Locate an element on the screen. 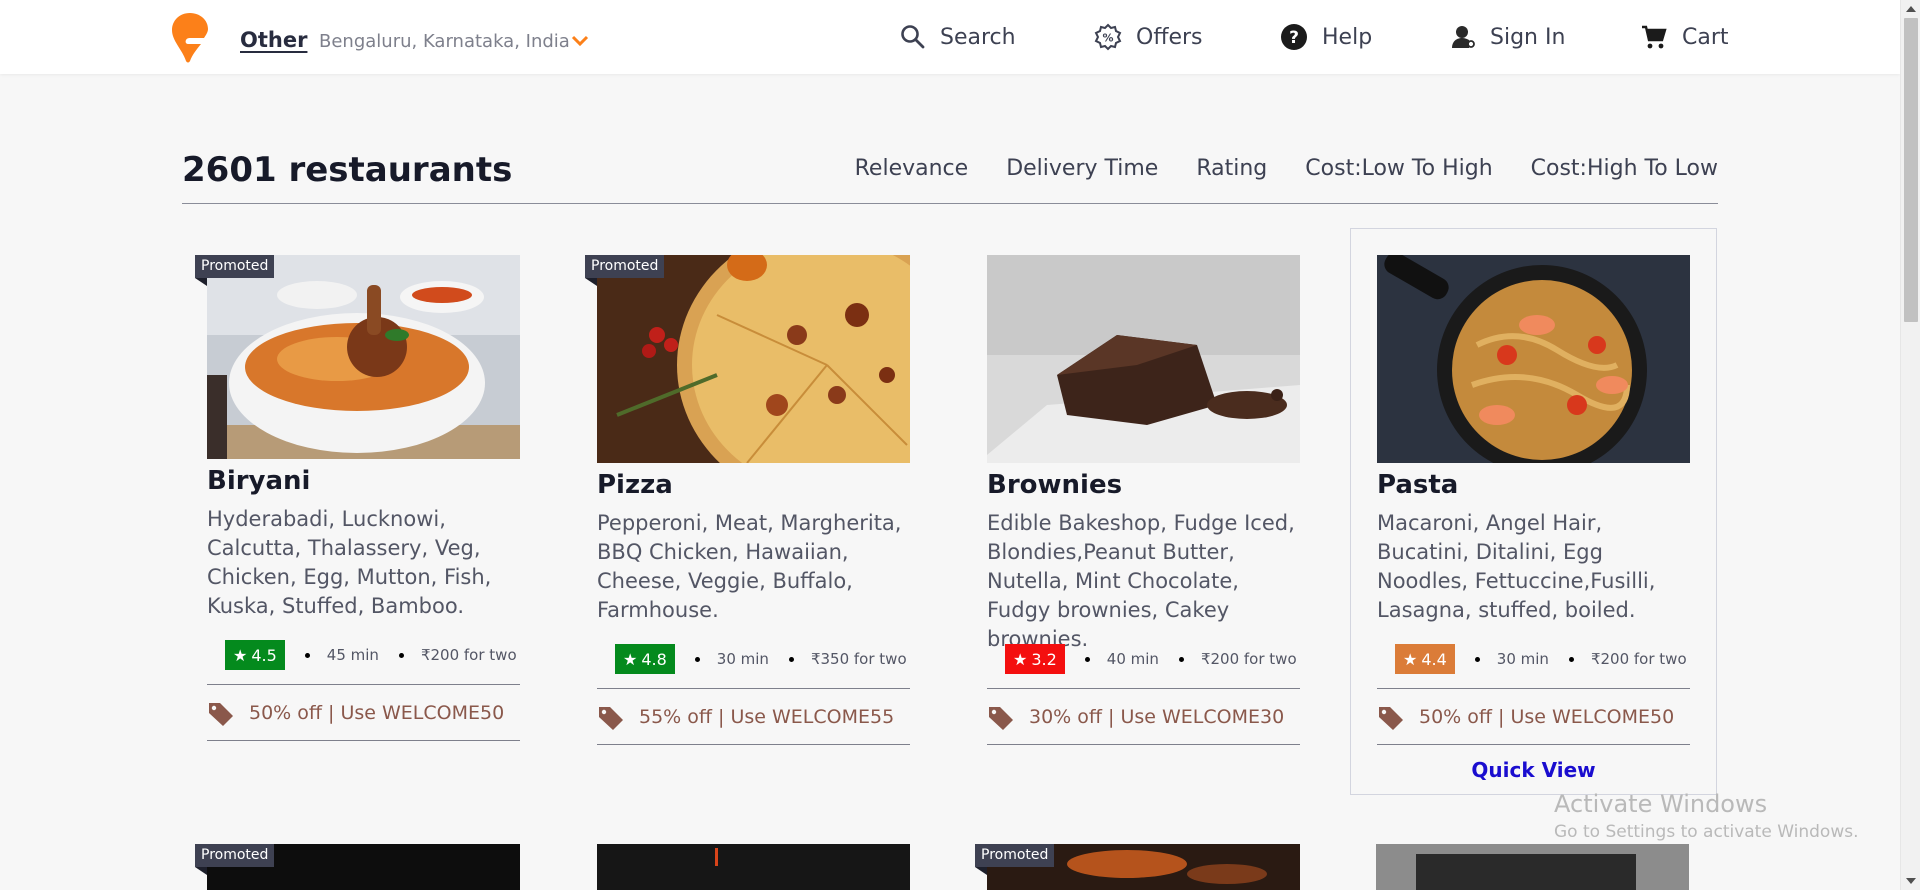  offer-row: 30% off | Use WELCOME30 is located at coordinates (1143, 717).